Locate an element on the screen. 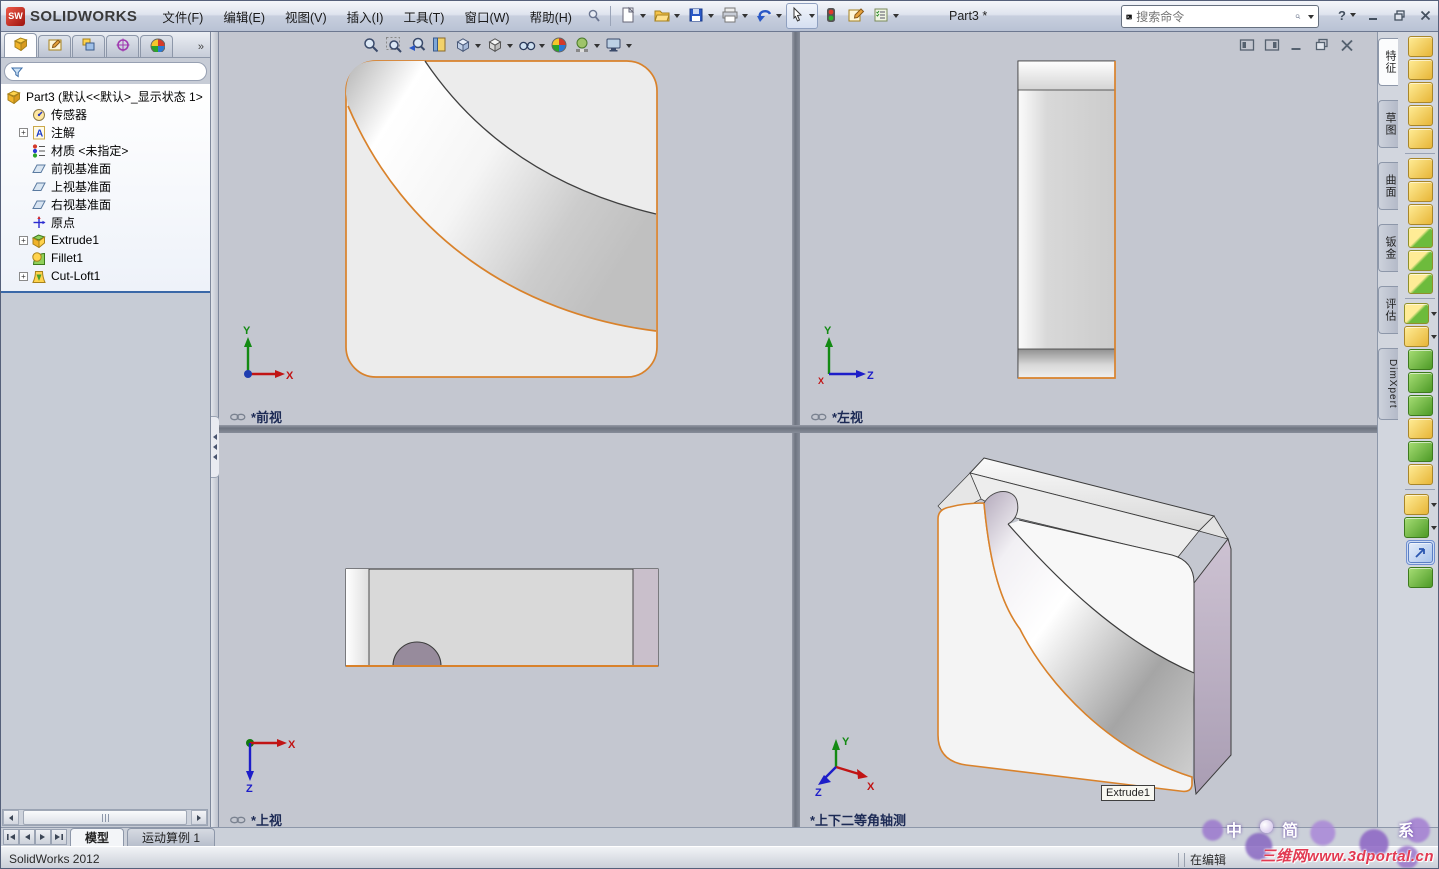 This screenshot has height=869, width=1439. viewport-divider-horizontal is located at coordinates (798, 429).